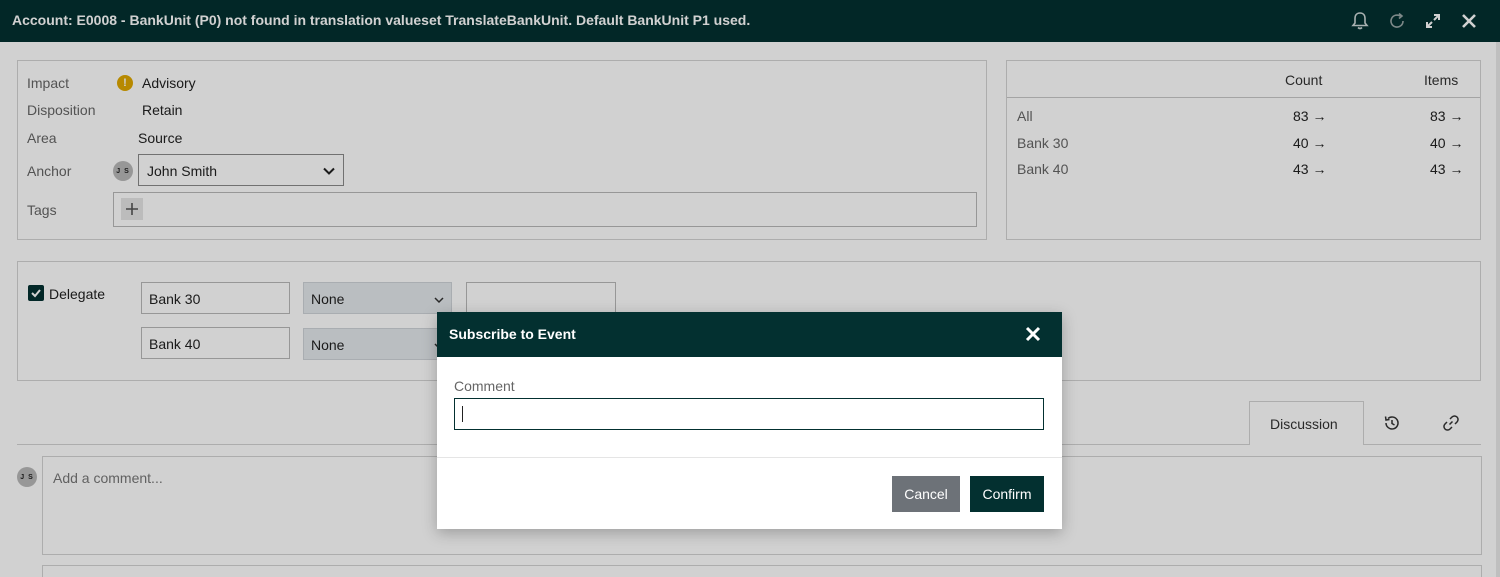 The image size is (1500, 577). What do you see at coordinates (749, 334) in the screenshot?
I see `dialog-header: Subscribe to Event` at bounding box center [749, 334].